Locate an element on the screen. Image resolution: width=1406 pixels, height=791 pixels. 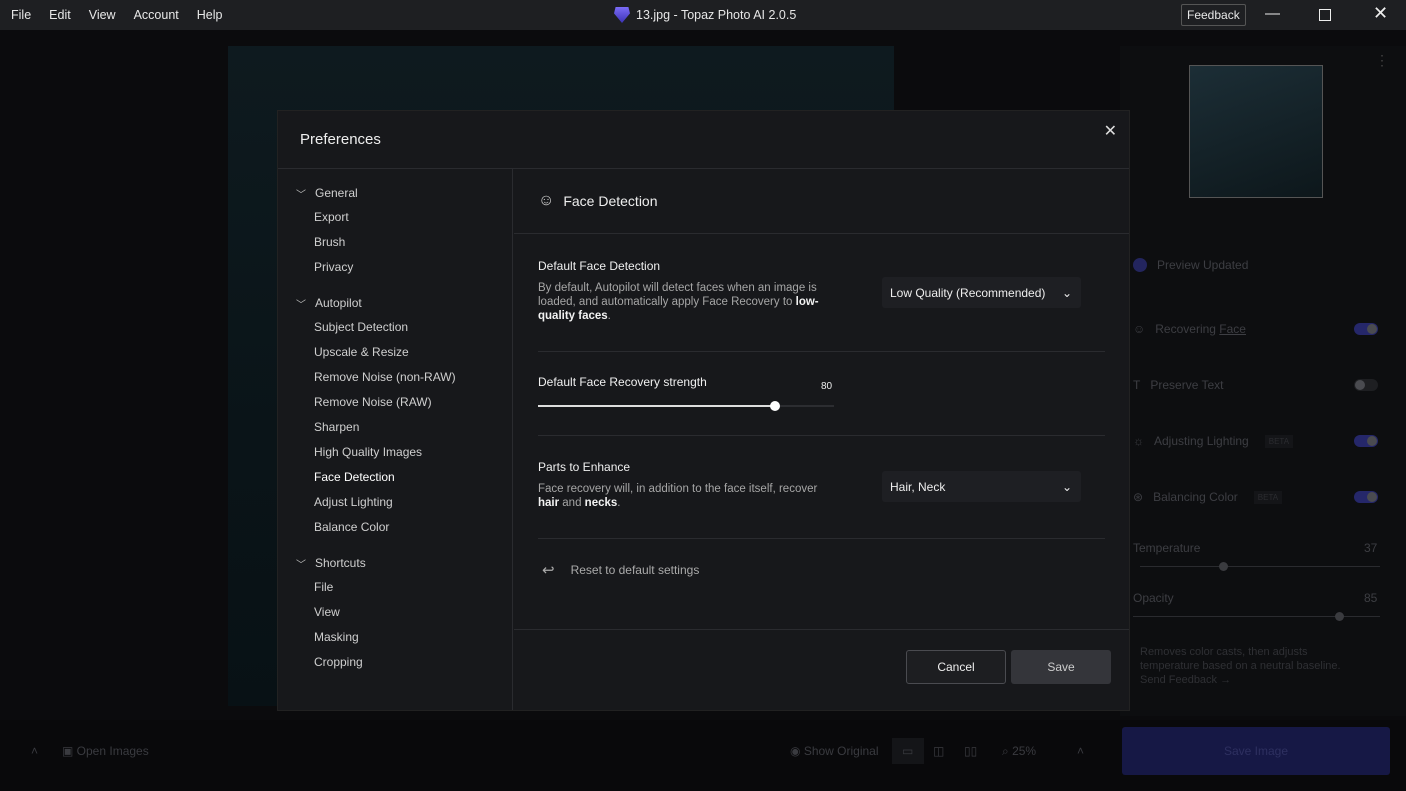
section-title: Face Detection is located at coordinates (610, 201).